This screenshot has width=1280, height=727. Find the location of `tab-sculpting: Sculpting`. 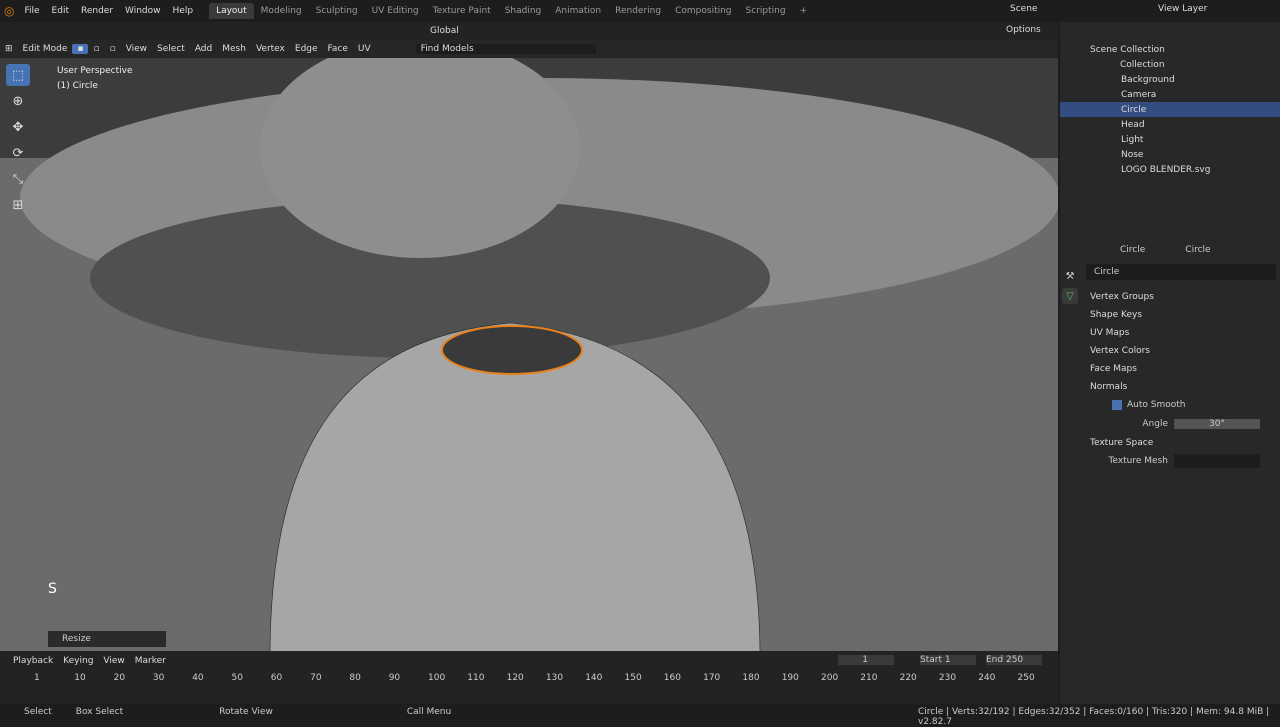

tab-sculpting: Sculpting is located at coordinates (337, 11).